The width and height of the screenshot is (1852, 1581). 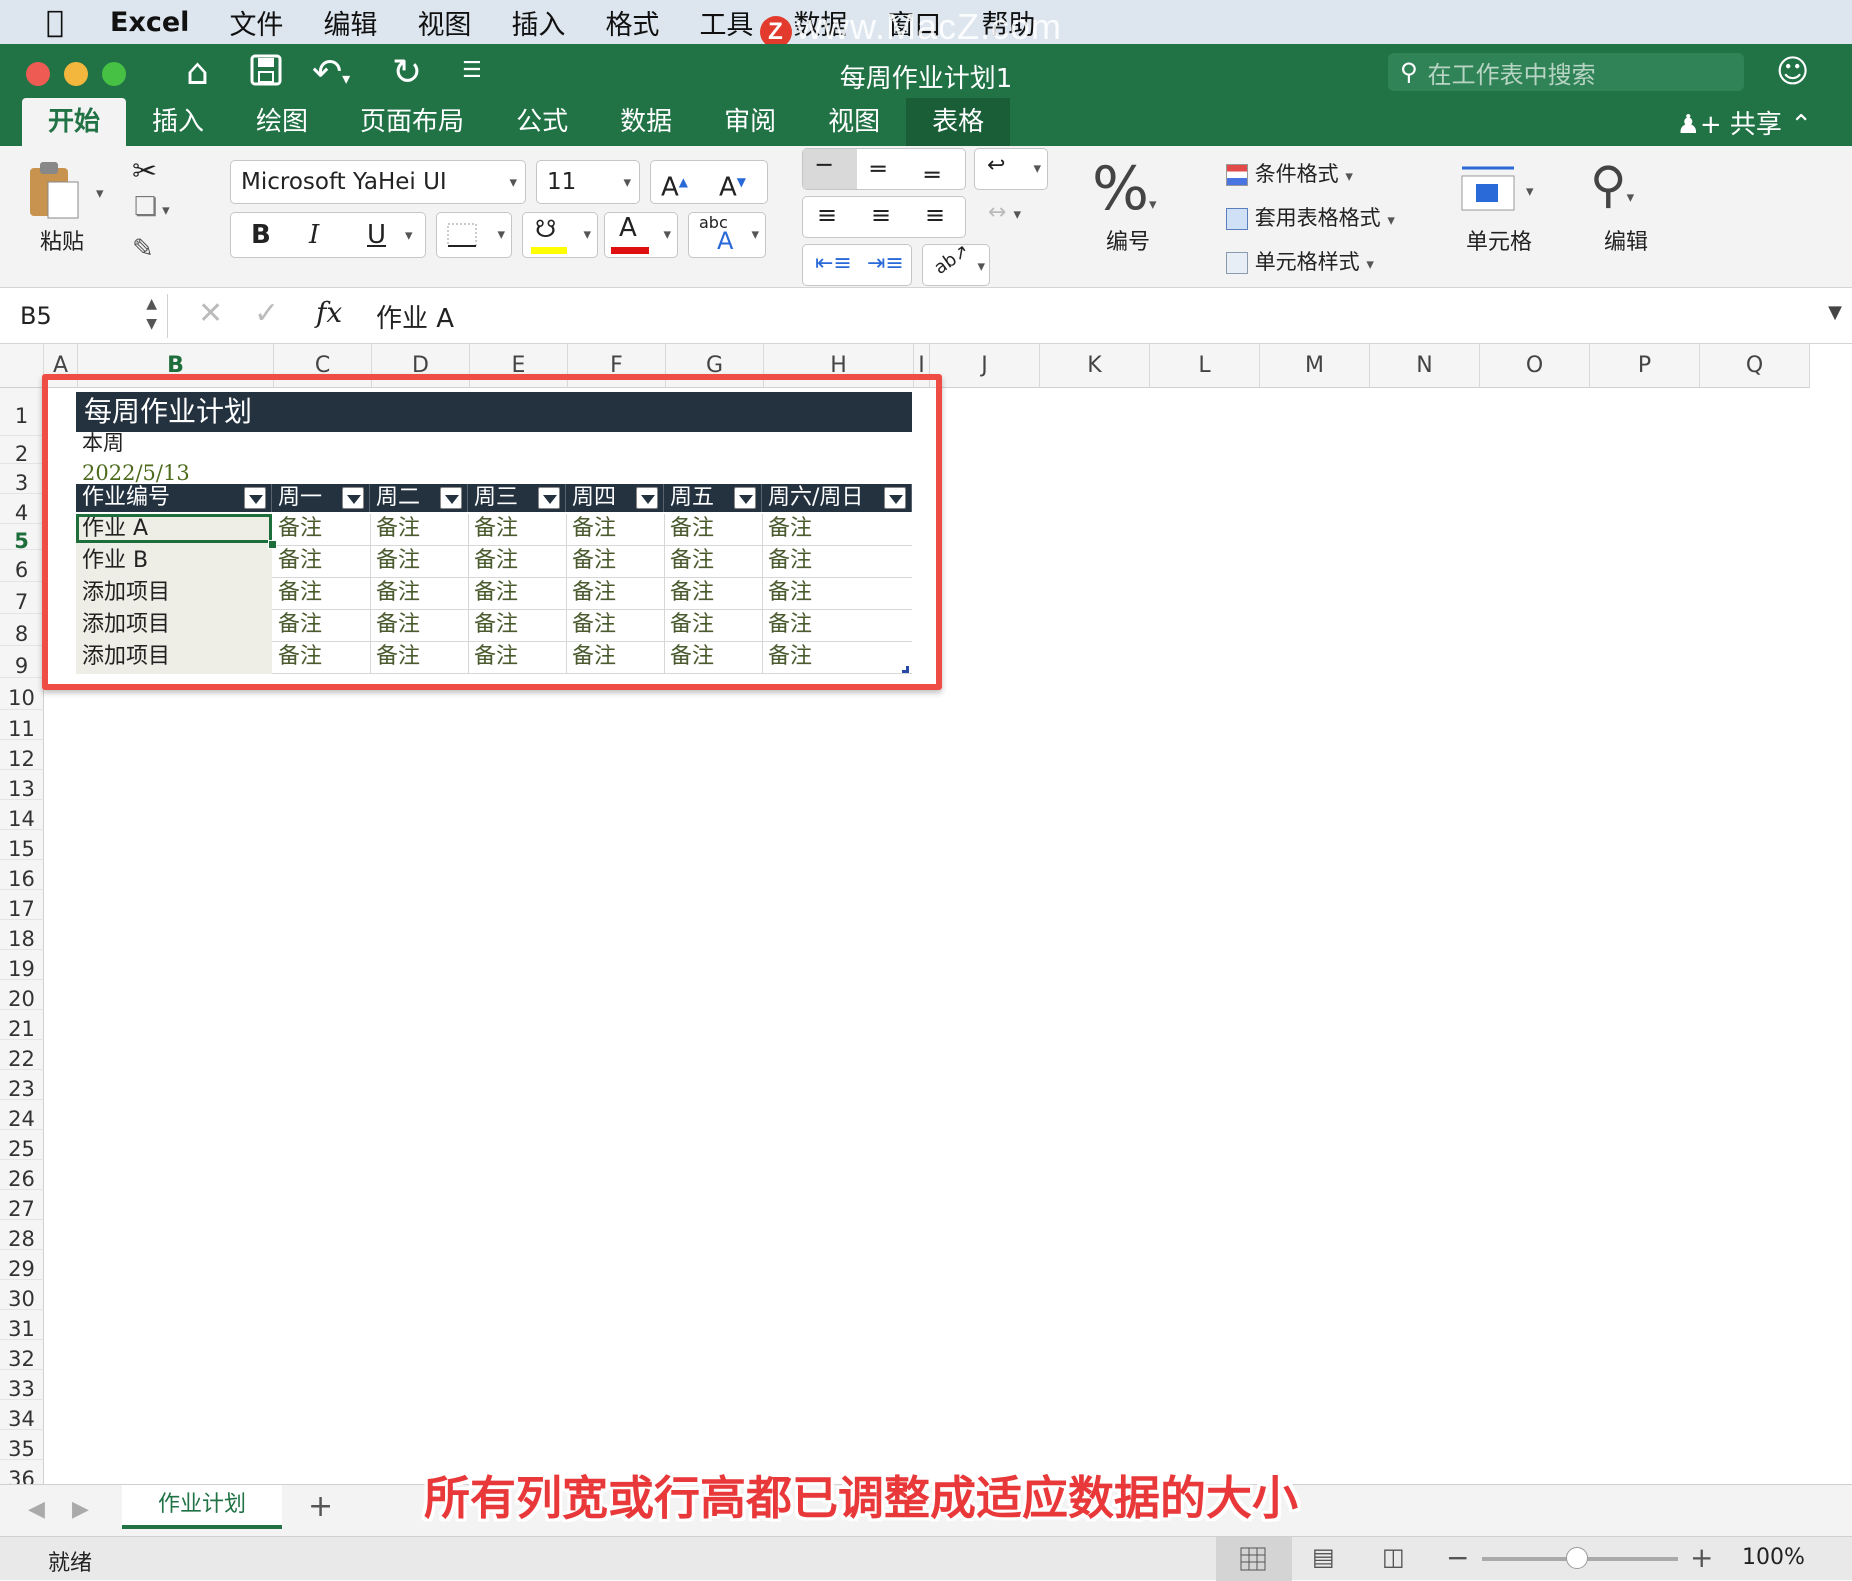 I want to click on percent-icon: %▾, so click(x=1124, y=189).